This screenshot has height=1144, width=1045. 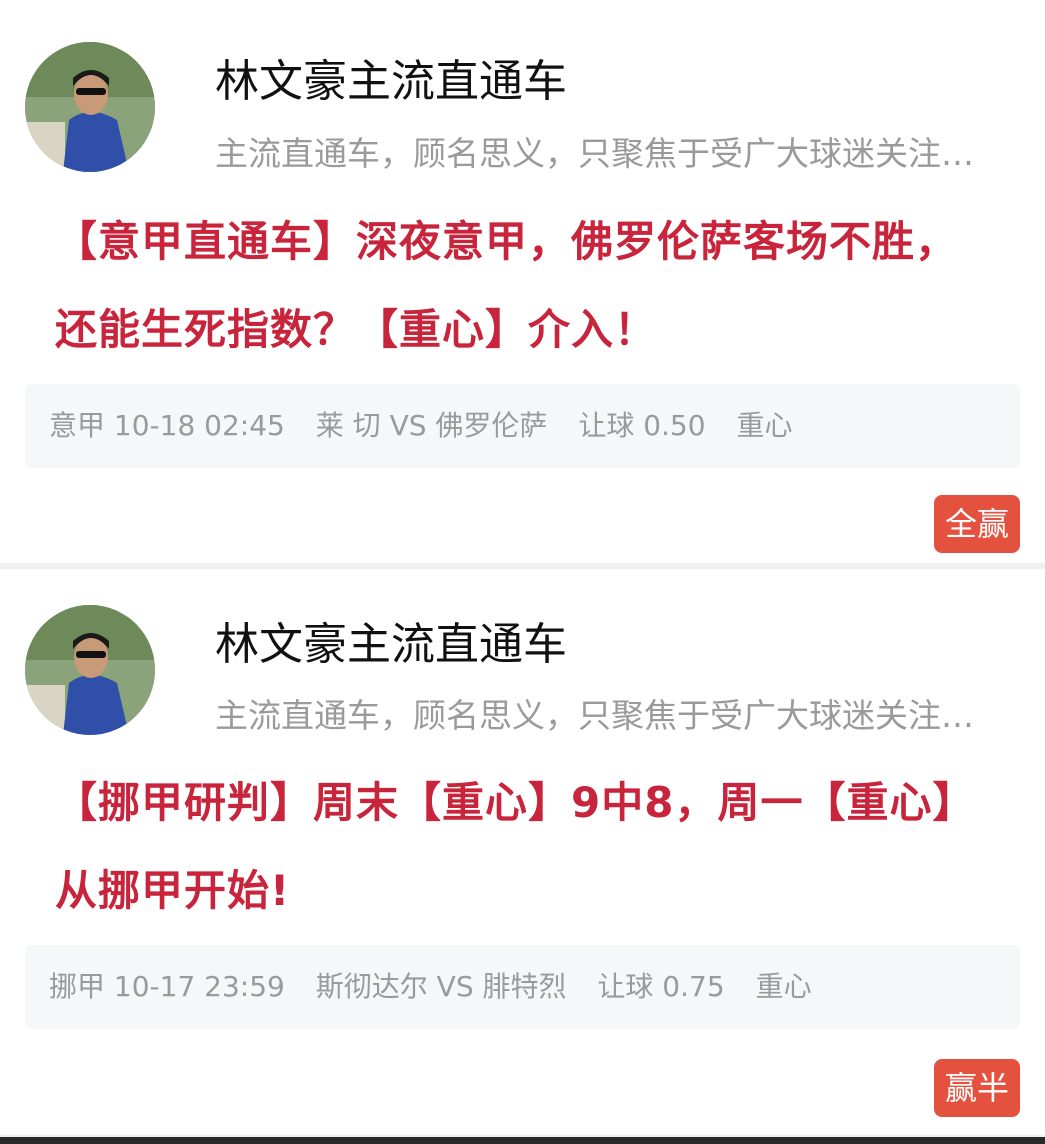 I want to click on match-info: 挪甲 10-17 23:59 斯彻达尔 VS 腓特烈 让球 0.75 重心, so click(x=441, y=987).